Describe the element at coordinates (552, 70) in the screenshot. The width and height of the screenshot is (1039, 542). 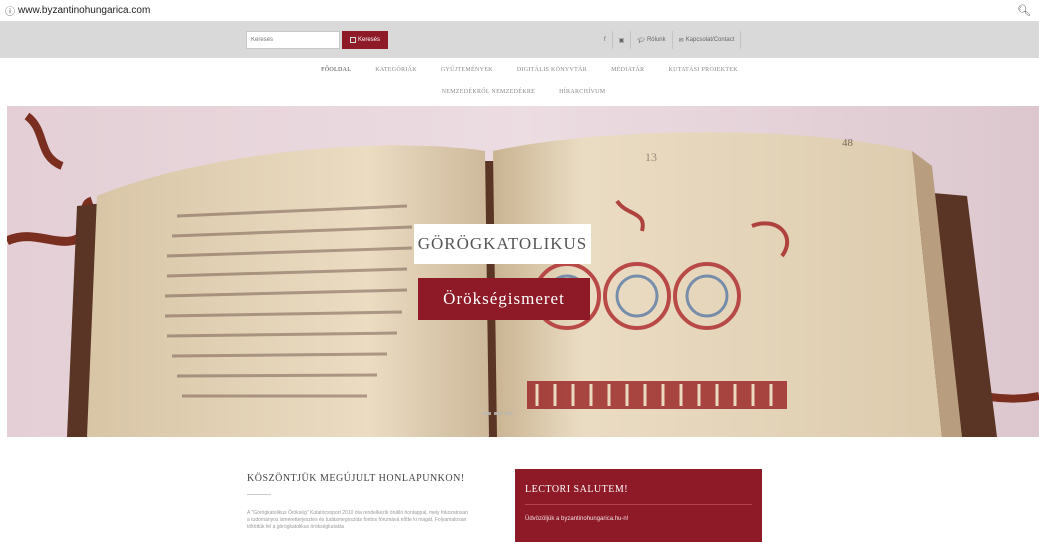
I see `nav-item-digital-library: Digitális könyvtár` at that location.